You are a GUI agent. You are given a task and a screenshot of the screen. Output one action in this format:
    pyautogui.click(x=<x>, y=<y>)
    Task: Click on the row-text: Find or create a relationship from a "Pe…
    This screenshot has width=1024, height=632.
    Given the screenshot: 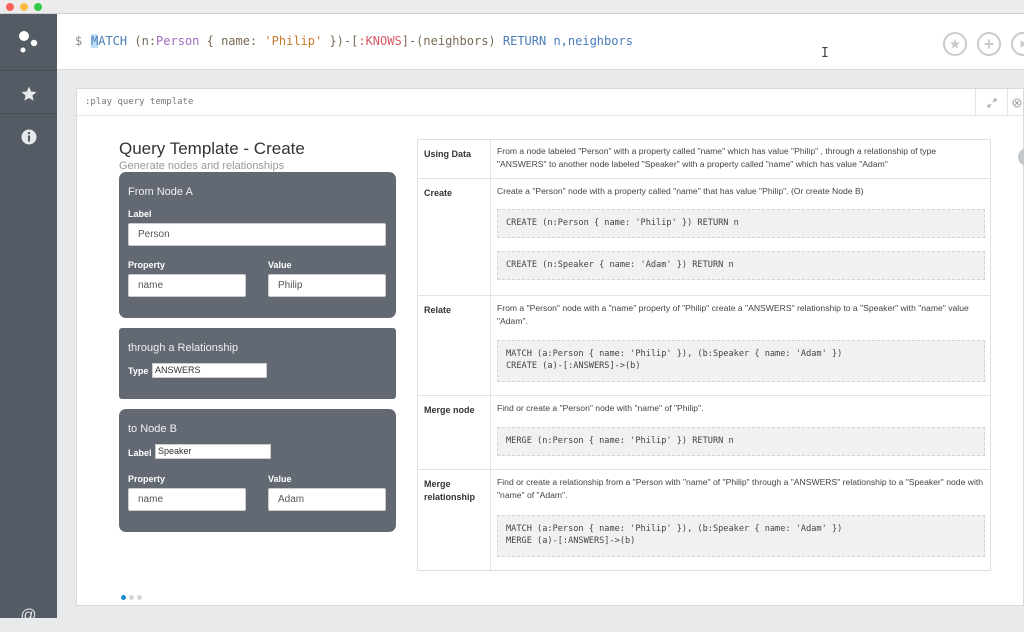 What is the action you would take?
    pyautogui.click(x=740, y=488)
    